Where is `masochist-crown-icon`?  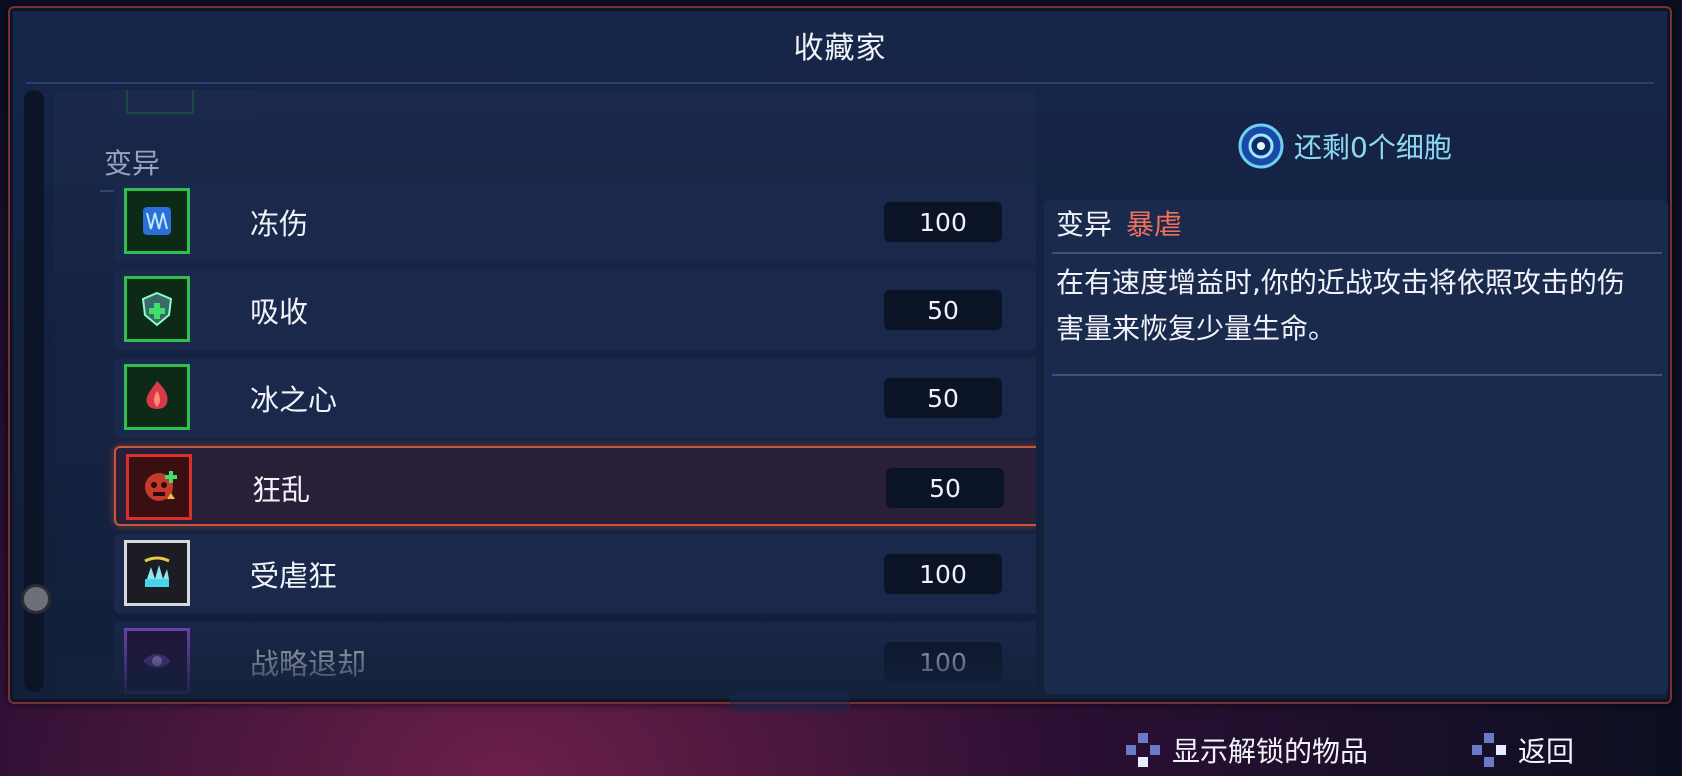 masochist-crown-icon is located at coordinates (157, 573).